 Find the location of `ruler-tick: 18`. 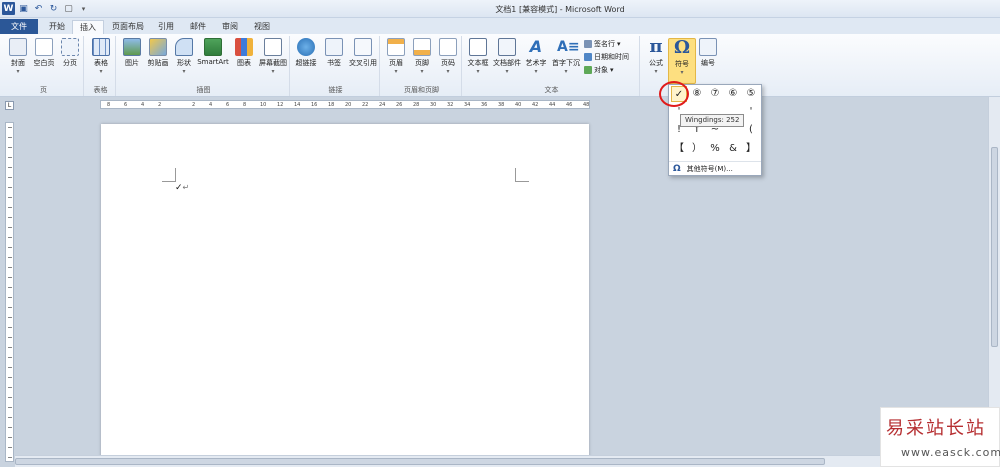

ruler-tick: 18 is located at coordinates (331, 105).